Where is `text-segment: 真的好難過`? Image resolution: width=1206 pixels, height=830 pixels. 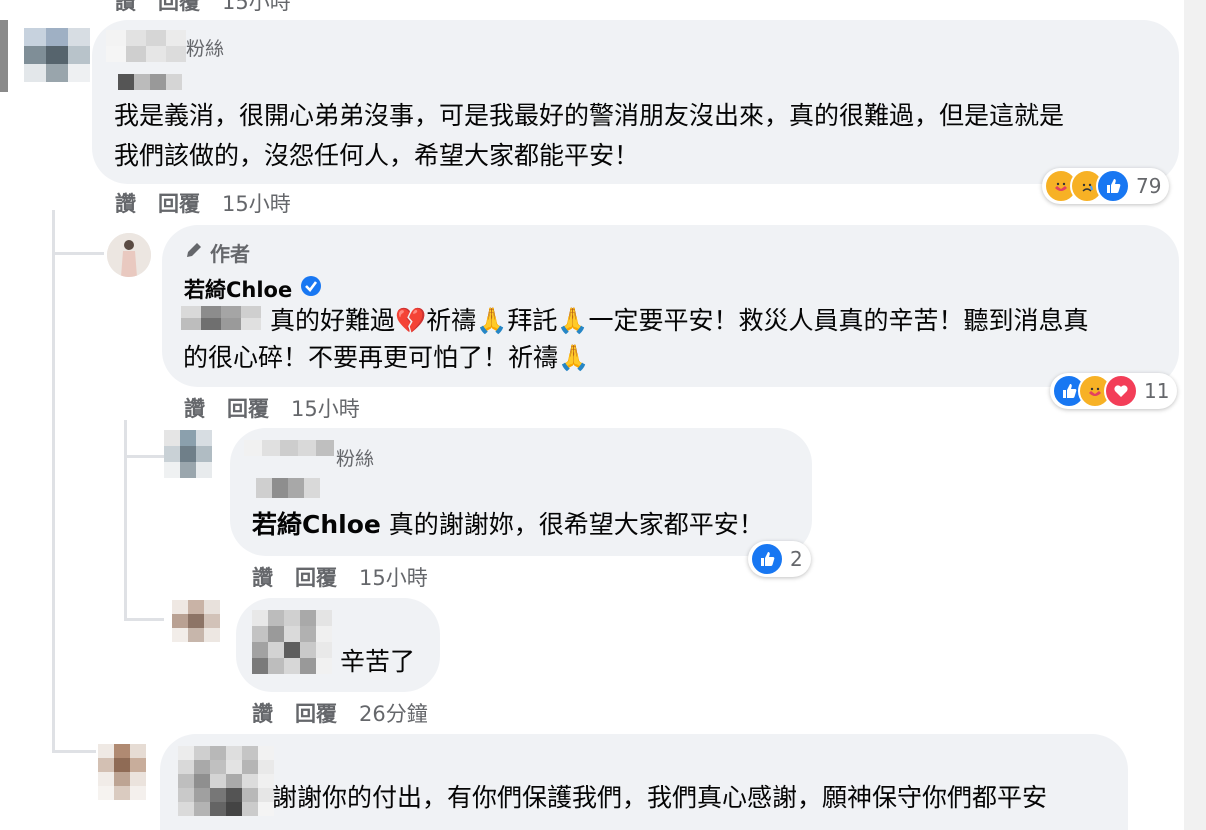 text-segment: 真的好難過 is located at coordinates (333, 320).